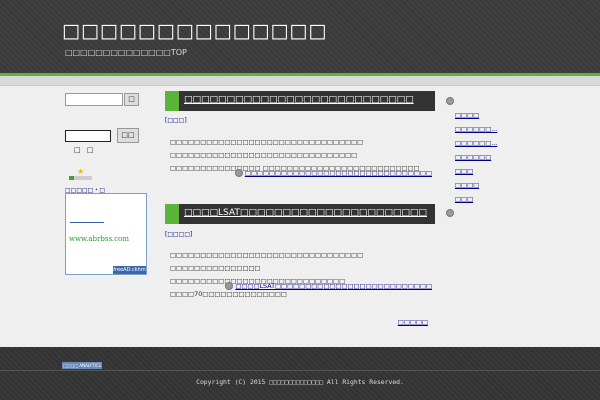 The image size is (600, 400). I want to click on nav-strip, so click(300, 81).